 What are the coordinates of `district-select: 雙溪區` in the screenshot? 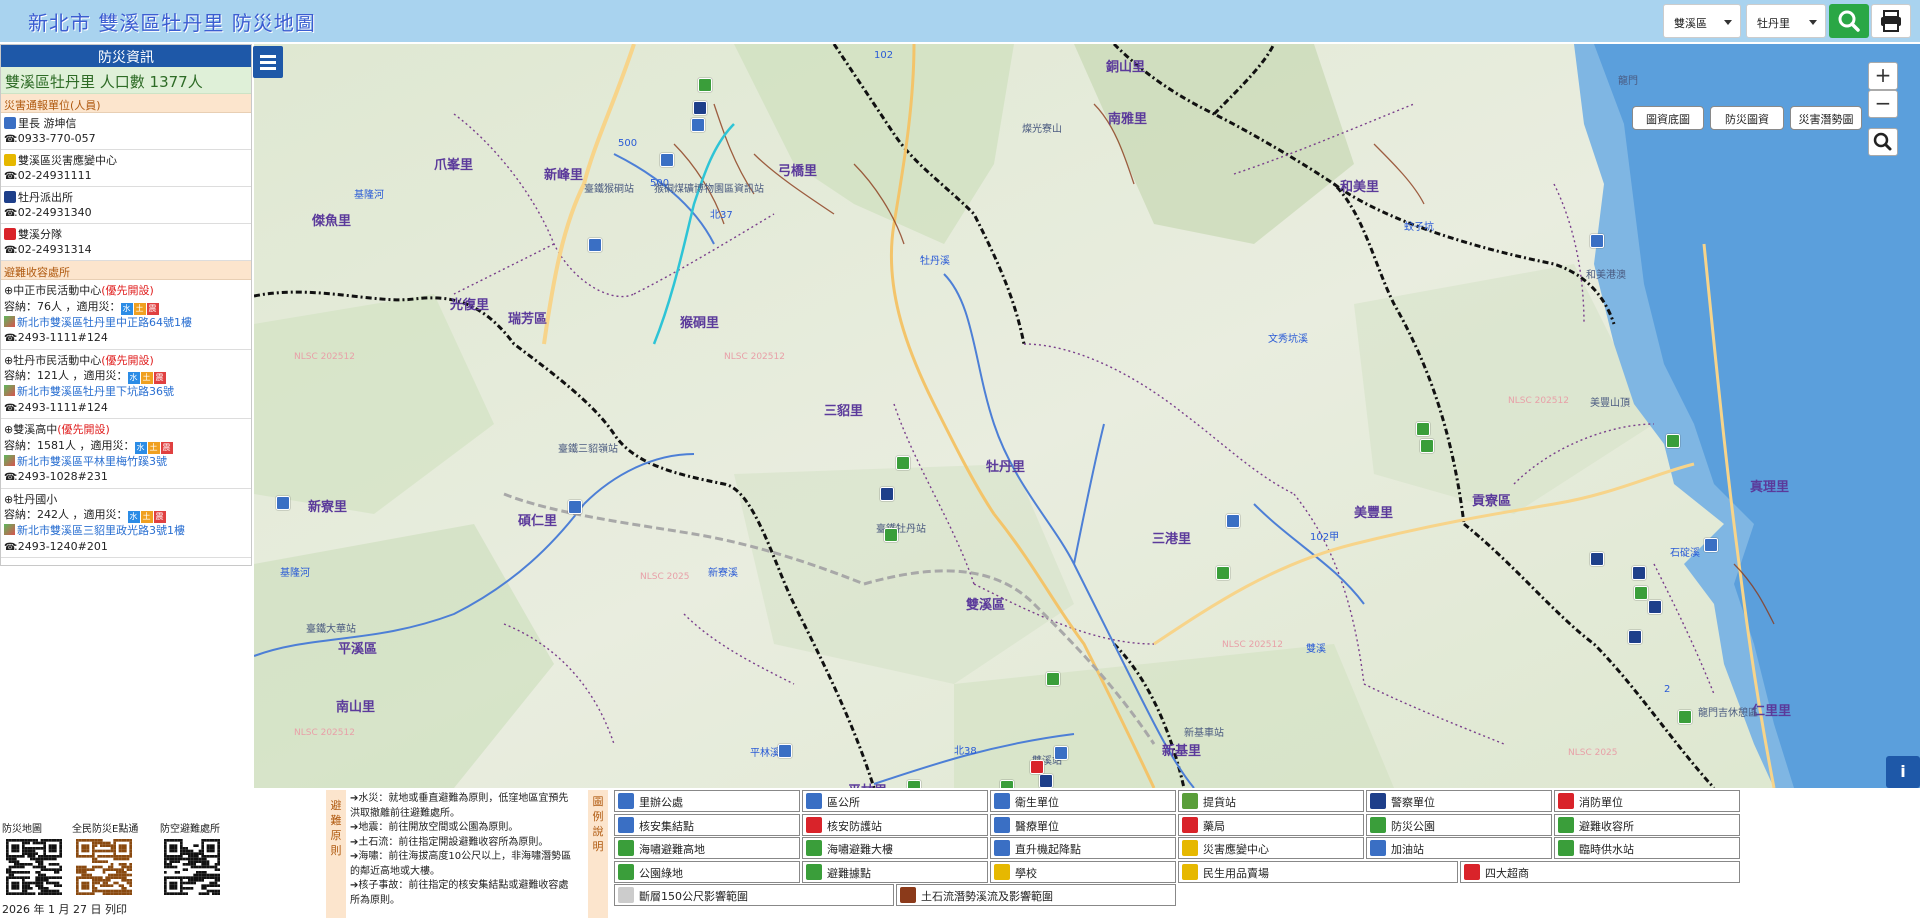 It's located at (1702, 21).